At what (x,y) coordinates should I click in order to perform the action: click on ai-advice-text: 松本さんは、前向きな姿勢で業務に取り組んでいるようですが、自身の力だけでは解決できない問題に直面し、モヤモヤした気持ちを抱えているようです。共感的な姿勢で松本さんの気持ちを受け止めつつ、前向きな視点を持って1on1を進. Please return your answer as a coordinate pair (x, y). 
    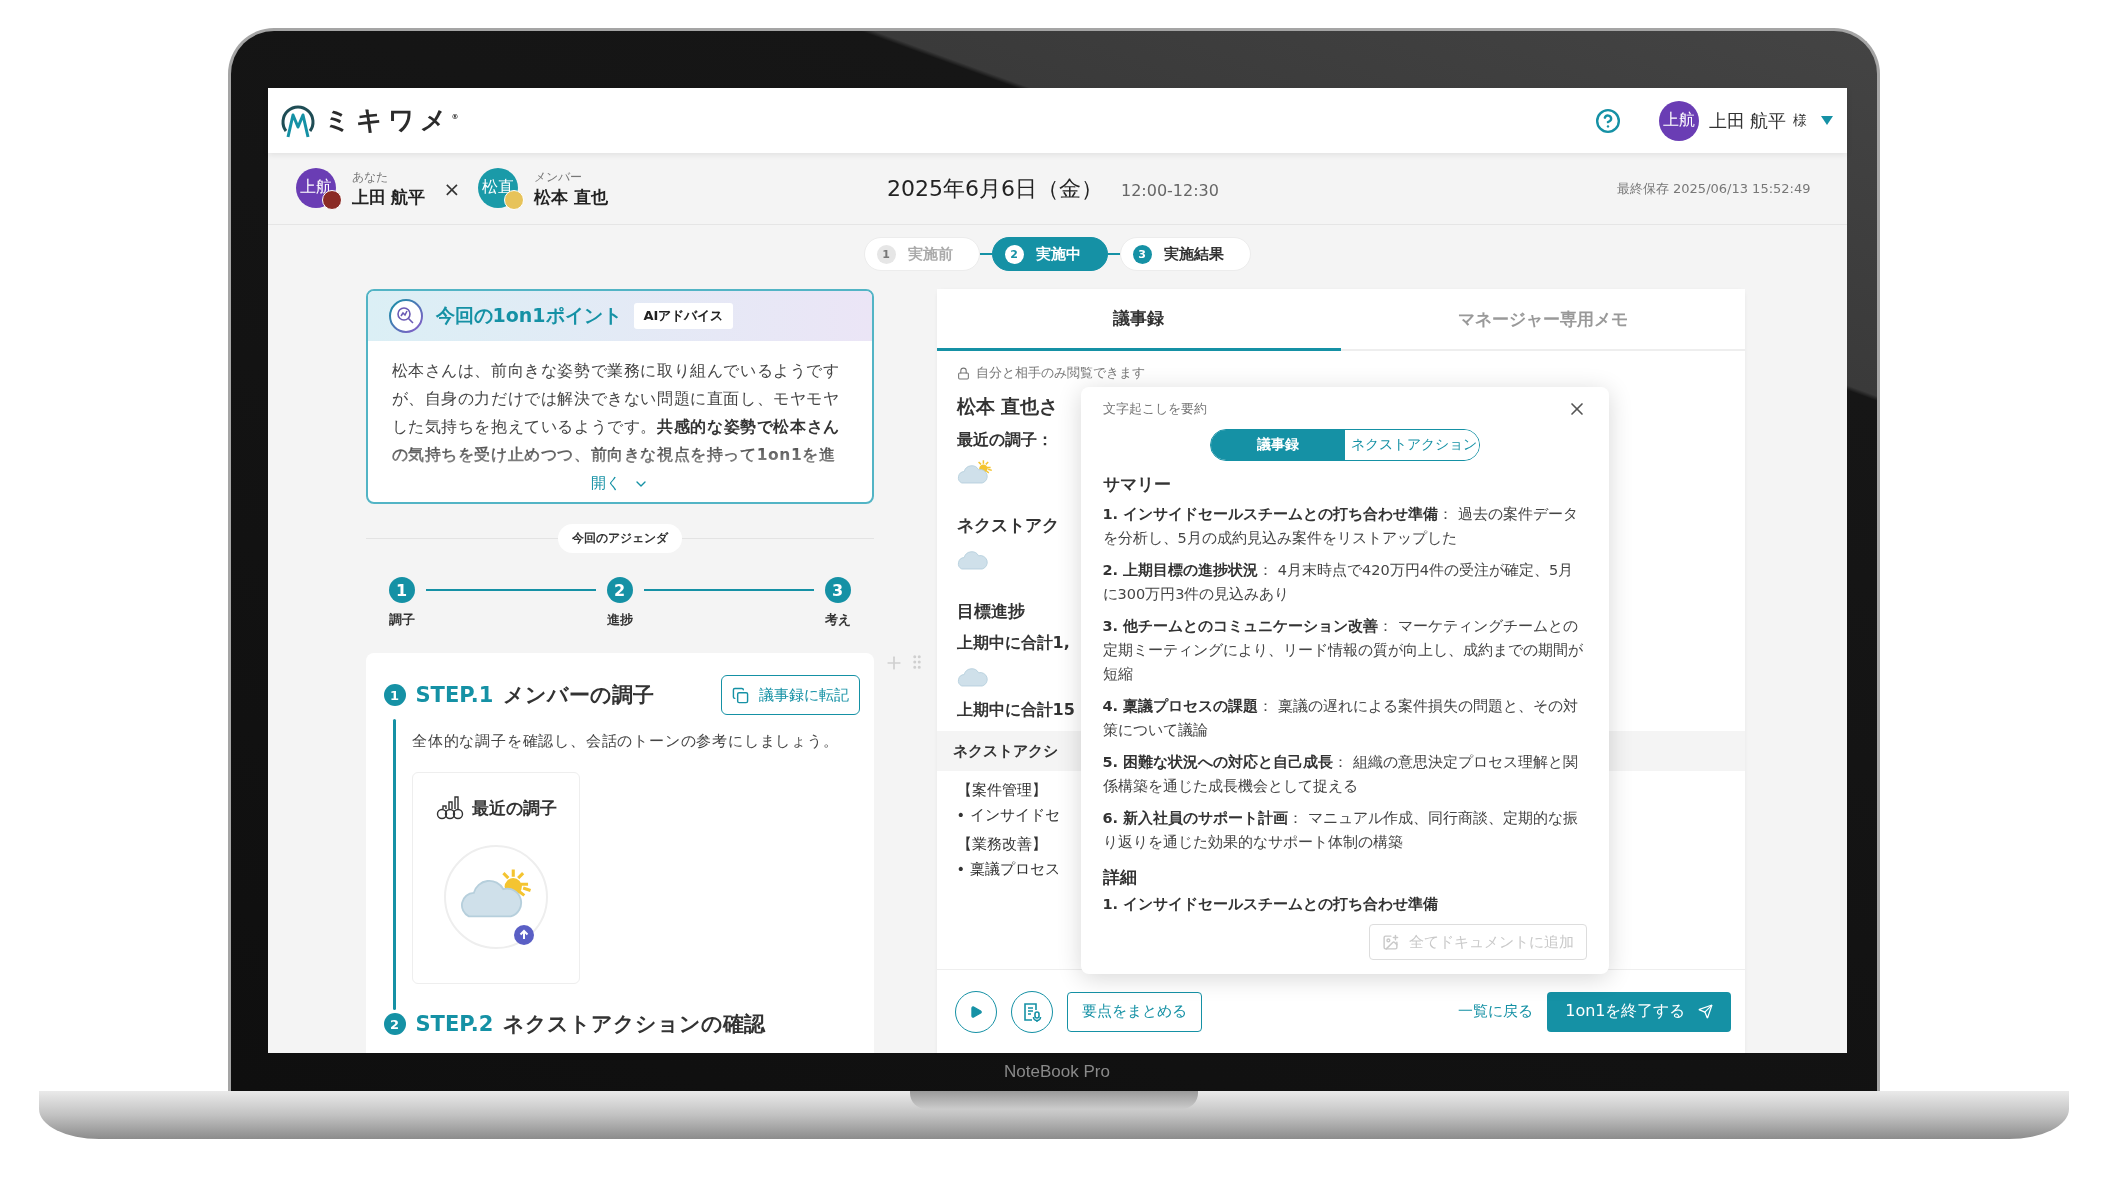
    Looking at the image, I should click on (616, 413).